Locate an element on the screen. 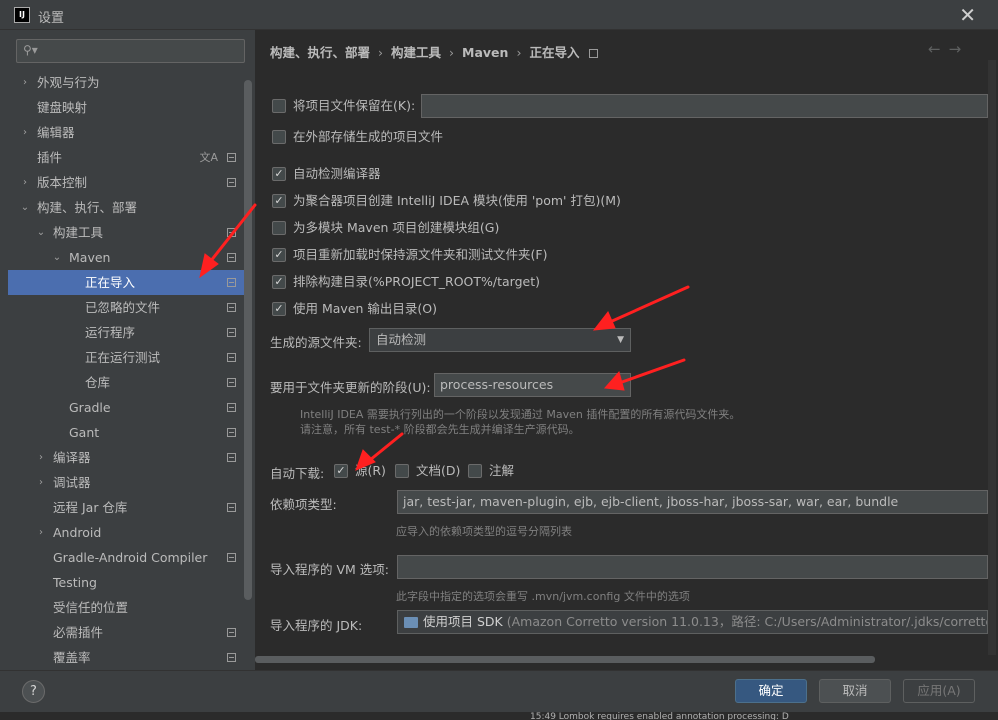 Image resolution: width=998 pixels, height=720 pixels. tree-item: 插件 文A is located at coordinates (126, 157).